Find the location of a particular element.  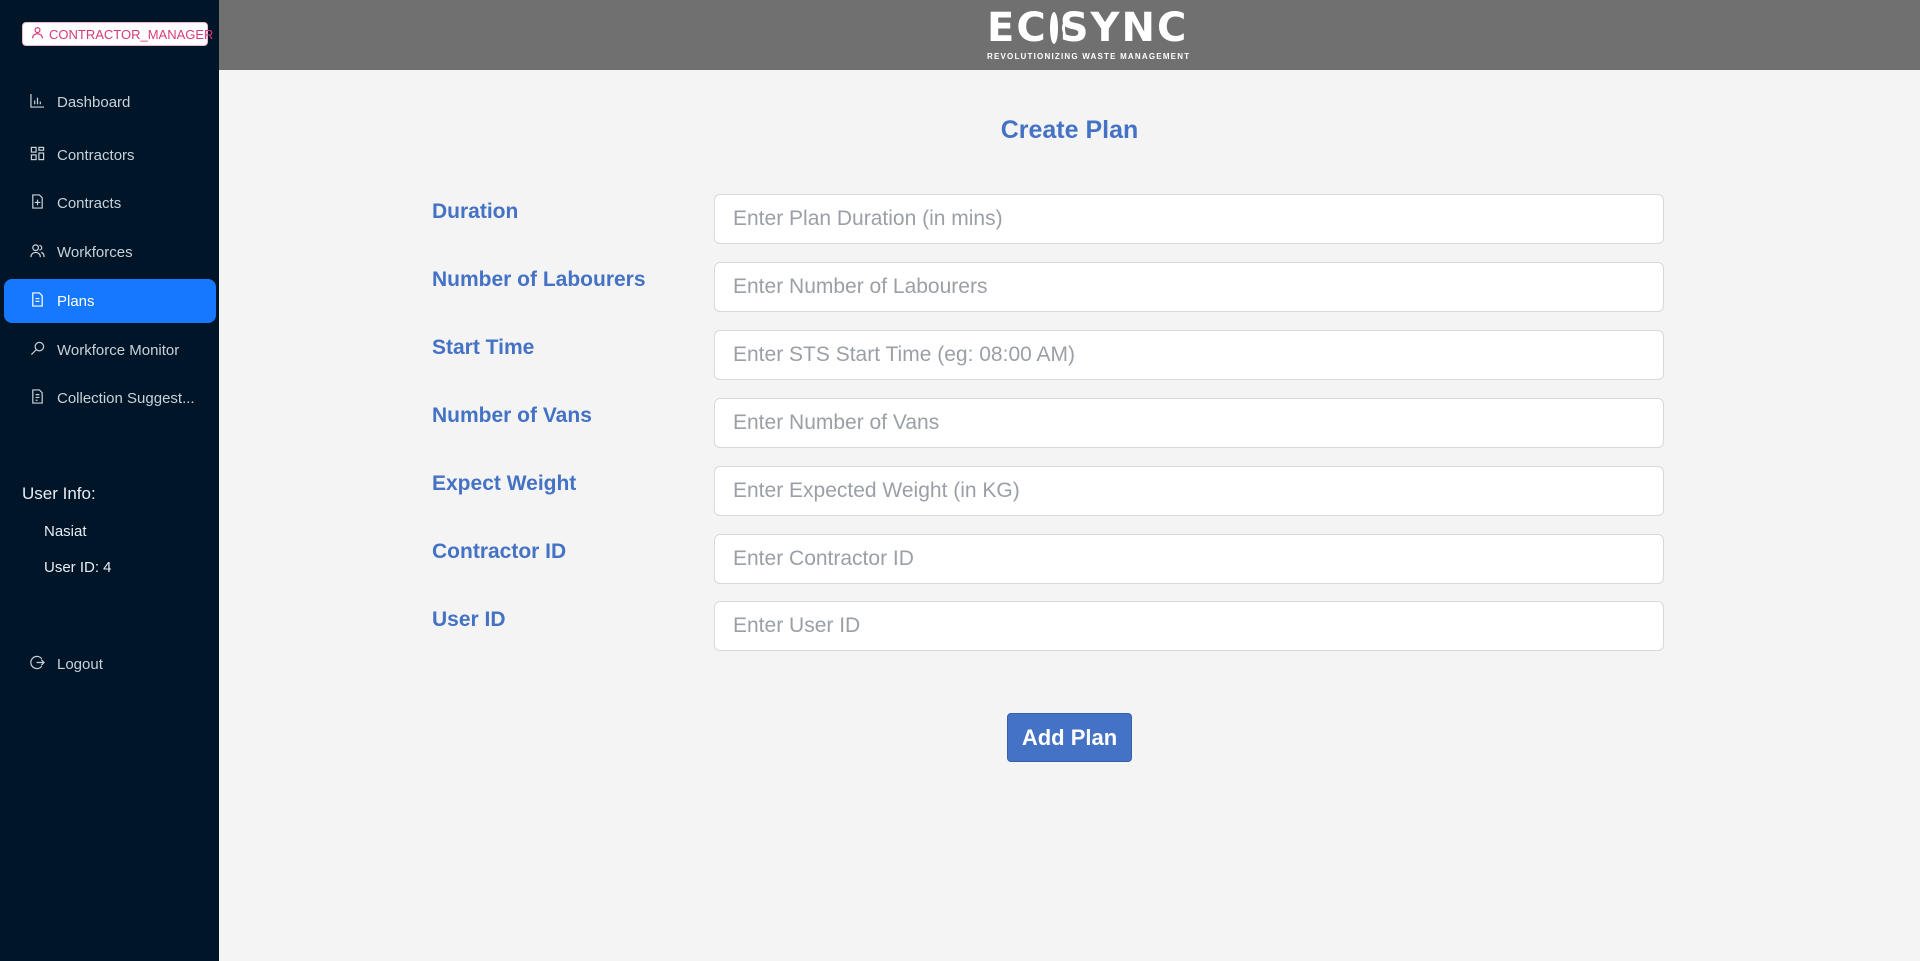

sidebar-item-contracts: Contracts is located at coordinates (110, 203).